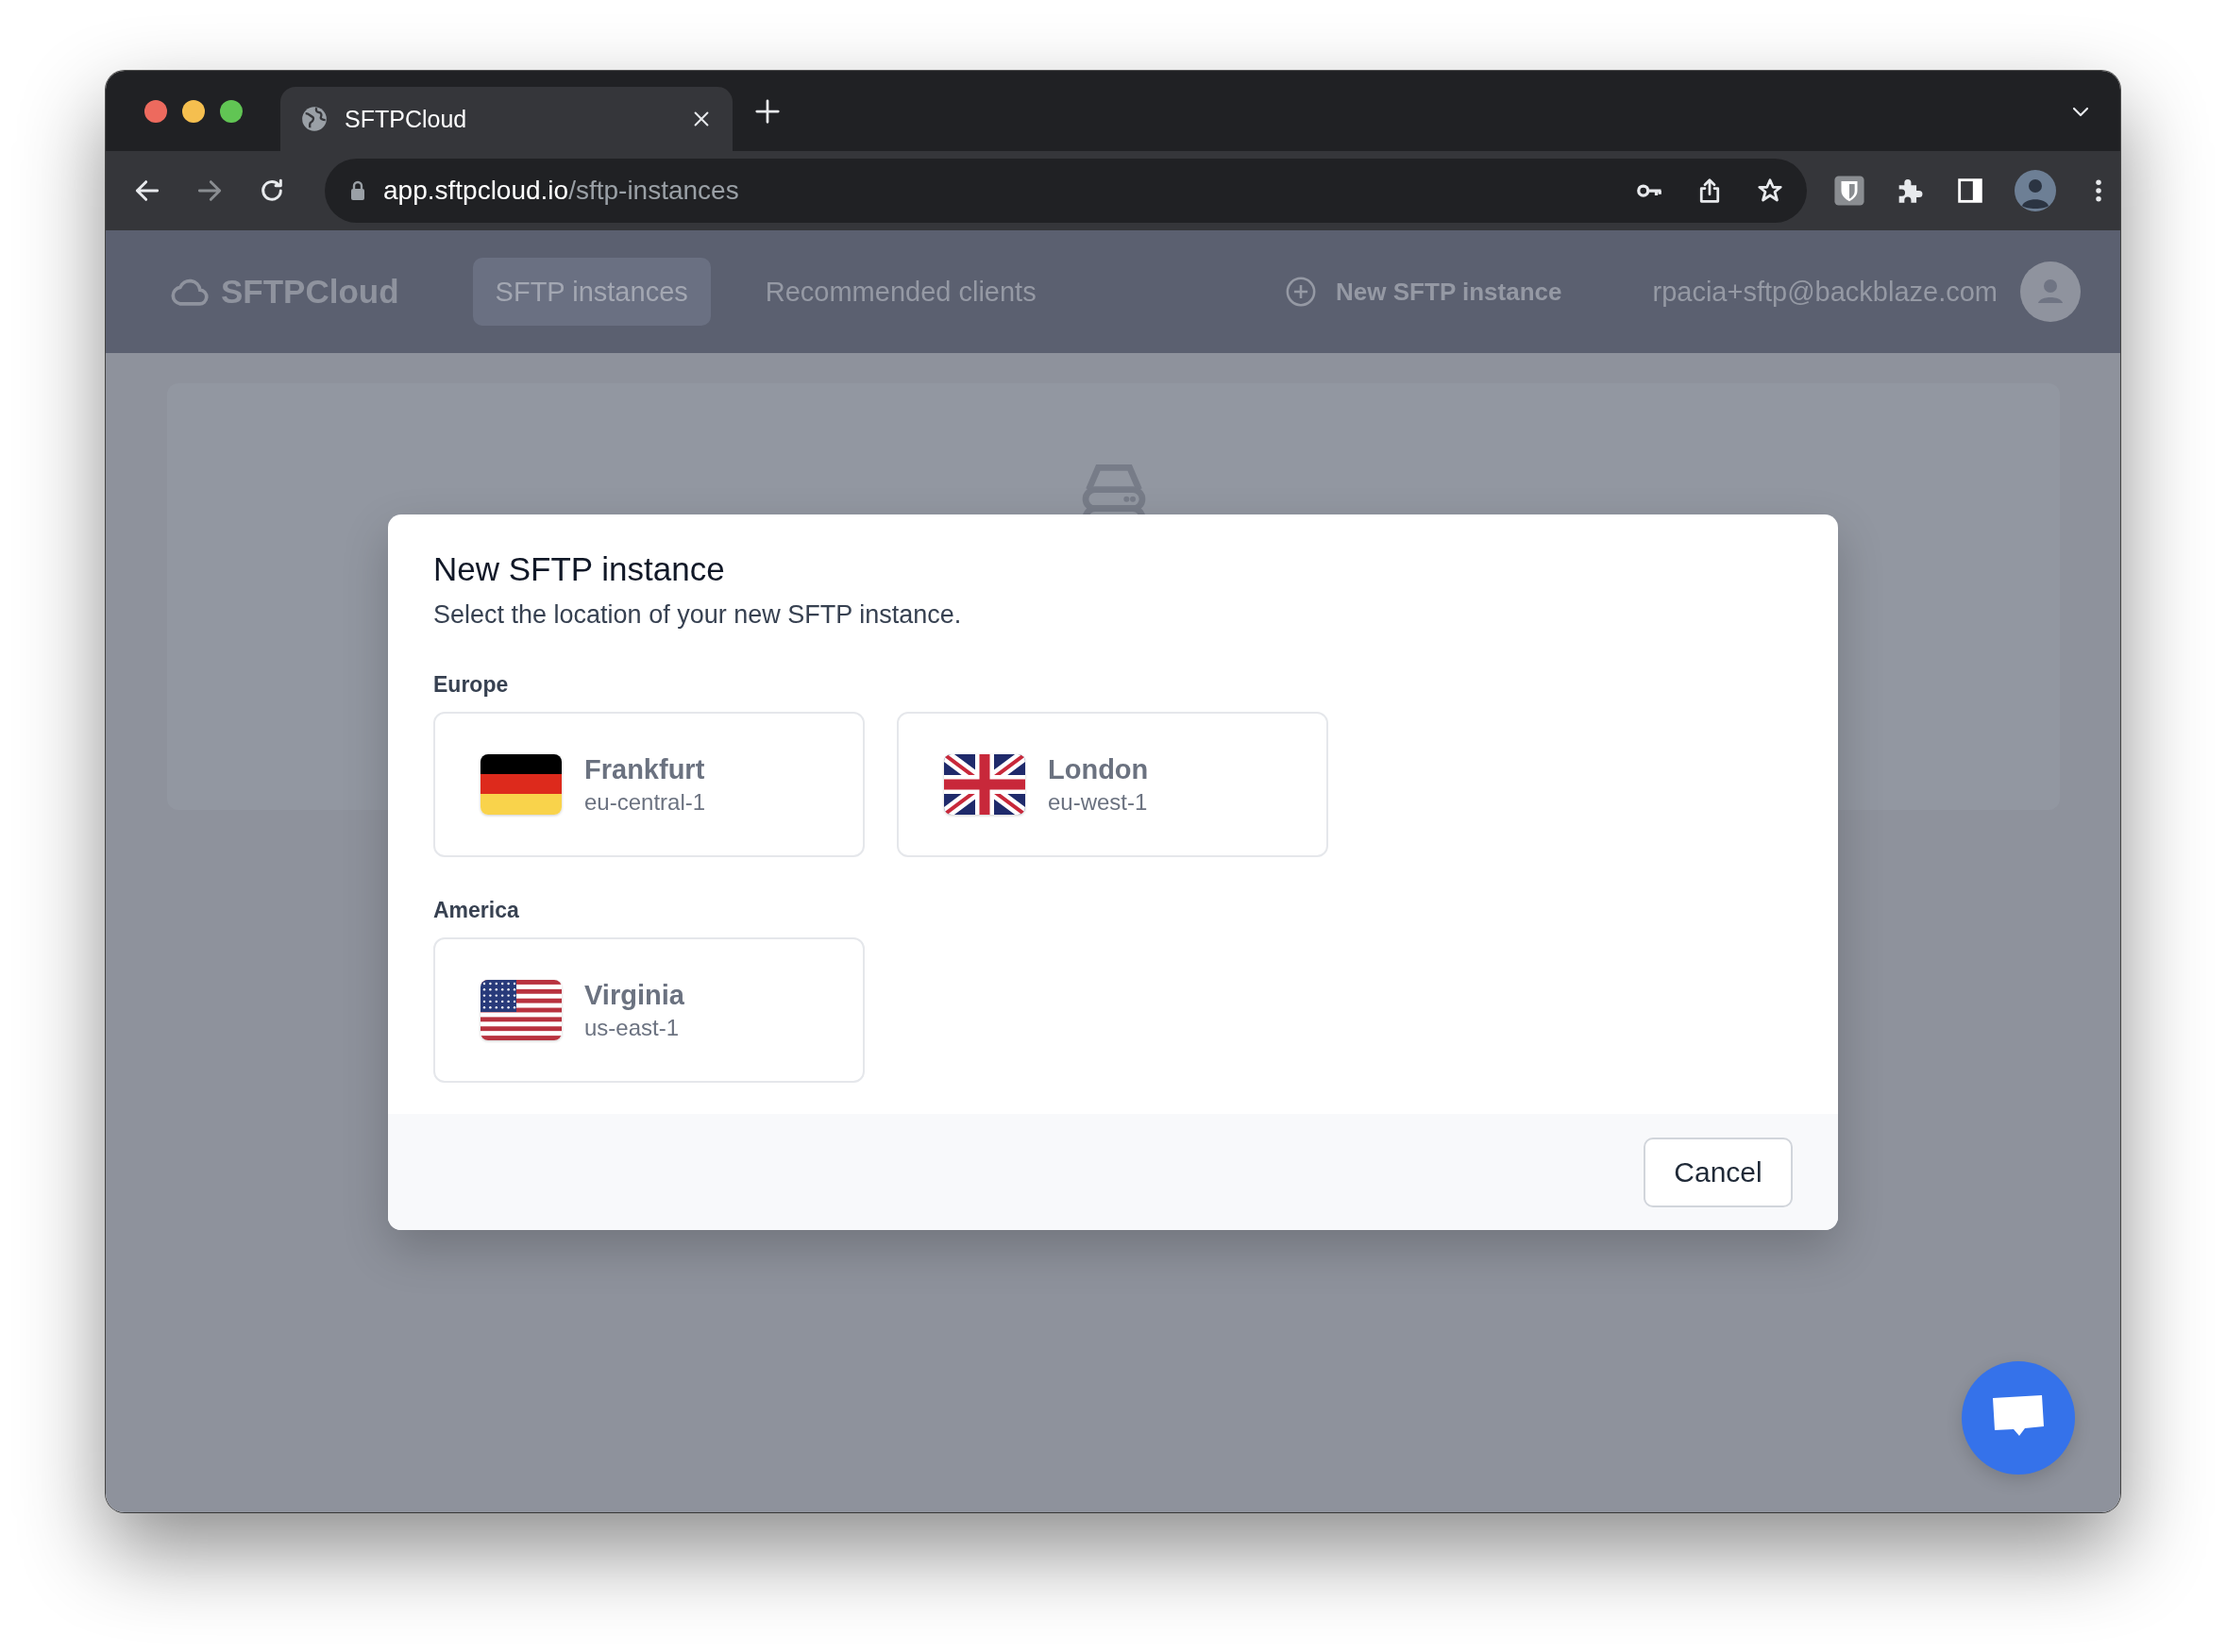 The width and height of the screenshot is (2226, 1652). I want to click on close-window-button, so click(155, 111).